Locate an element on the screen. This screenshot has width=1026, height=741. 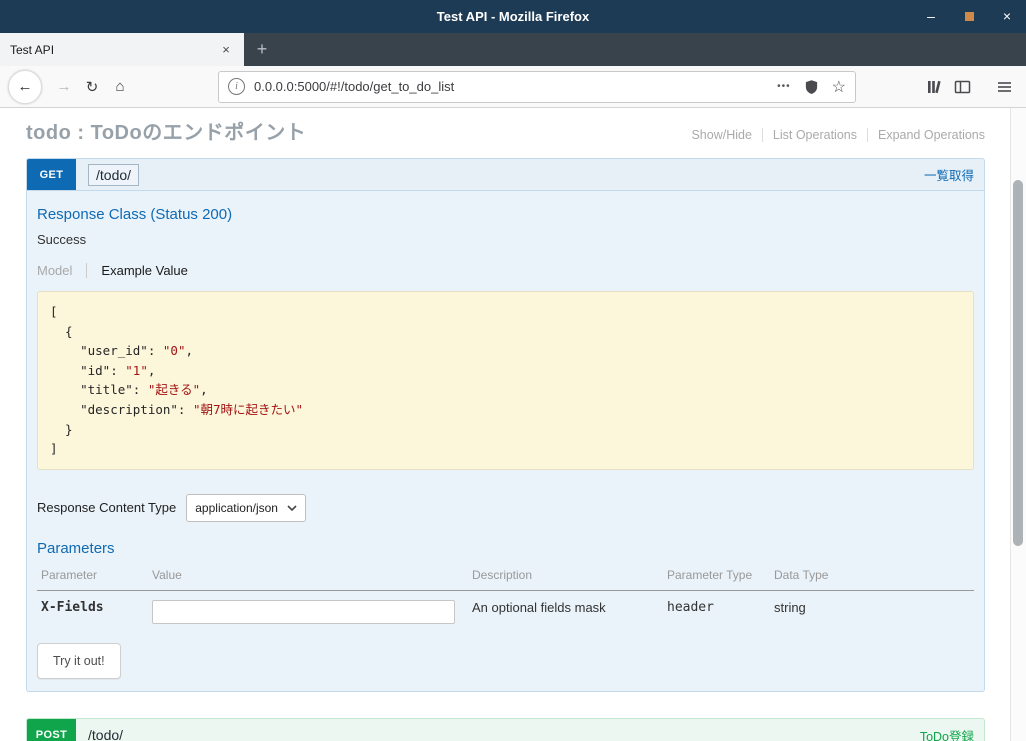
vertical-scrollbar is located at coordinates (1018, 424).